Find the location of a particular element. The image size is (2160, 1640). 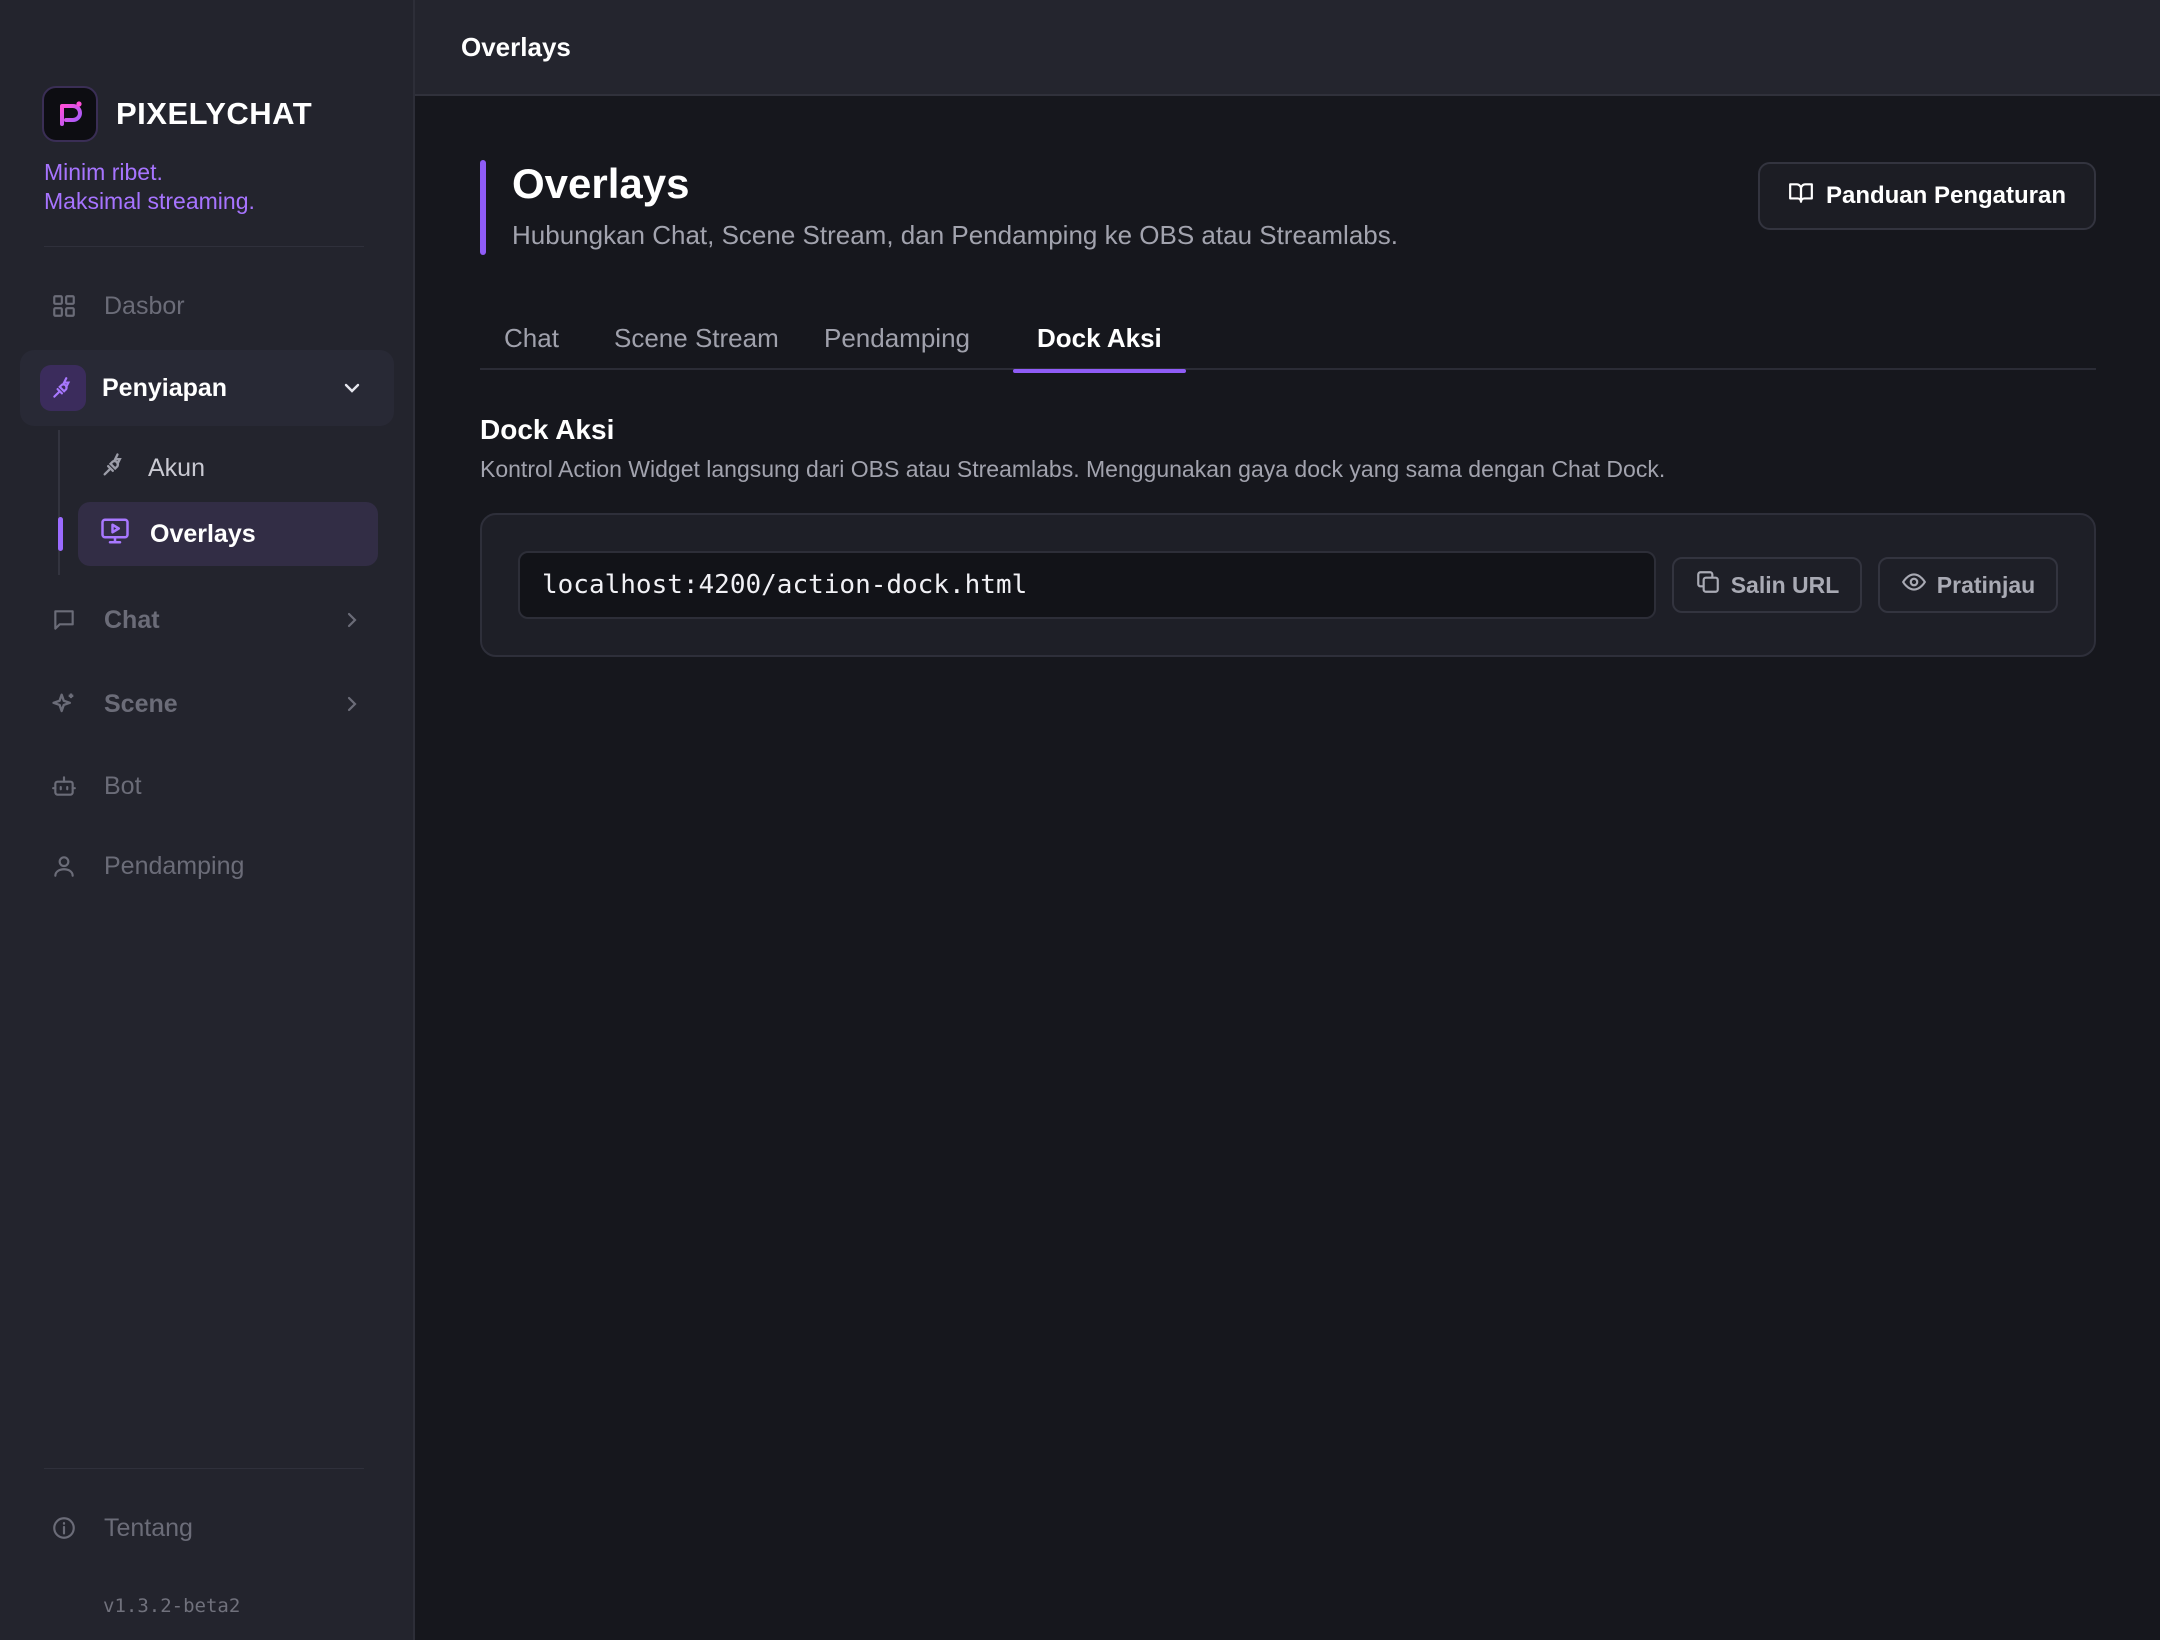

overlay-tabs: Chat Scene Stream Pendamping Dock Aksi is located at coordinates (1288, 339).